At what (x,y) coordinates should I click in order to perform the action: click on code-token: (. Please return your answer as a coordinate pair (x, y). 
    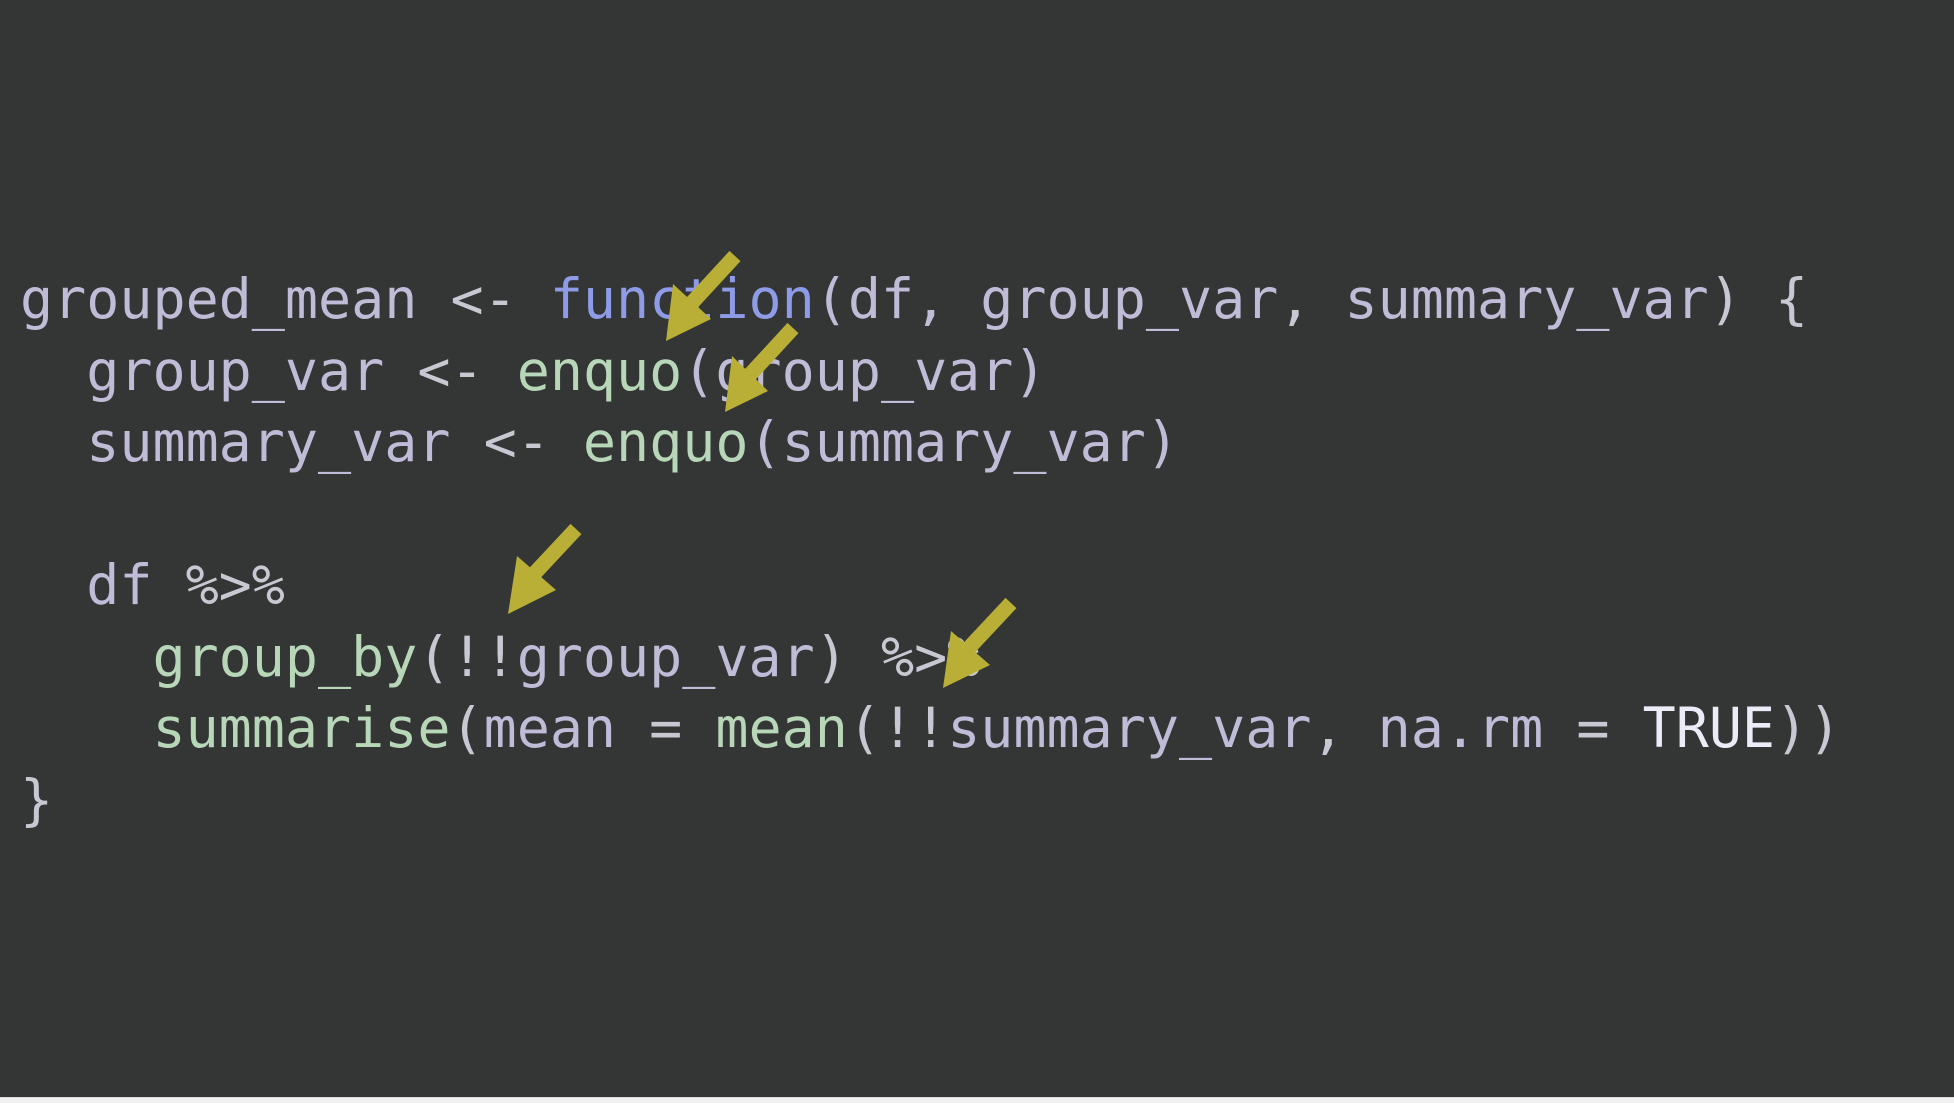
    Looking at the image, I should click on (467, 728).